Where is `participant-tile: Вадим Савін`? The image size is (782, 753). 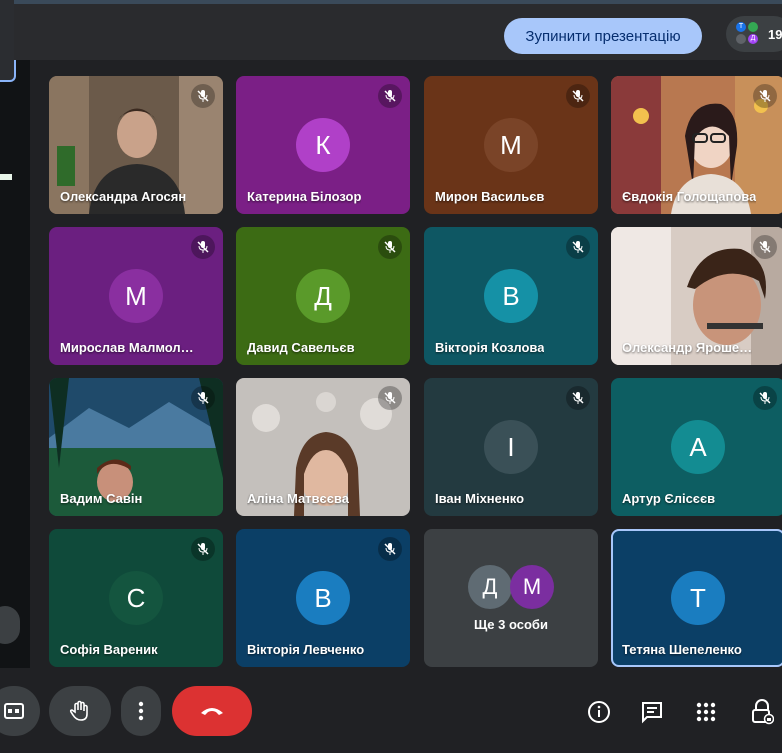
participant-tile: Вадим Савін is located at coordinates (136, 447).